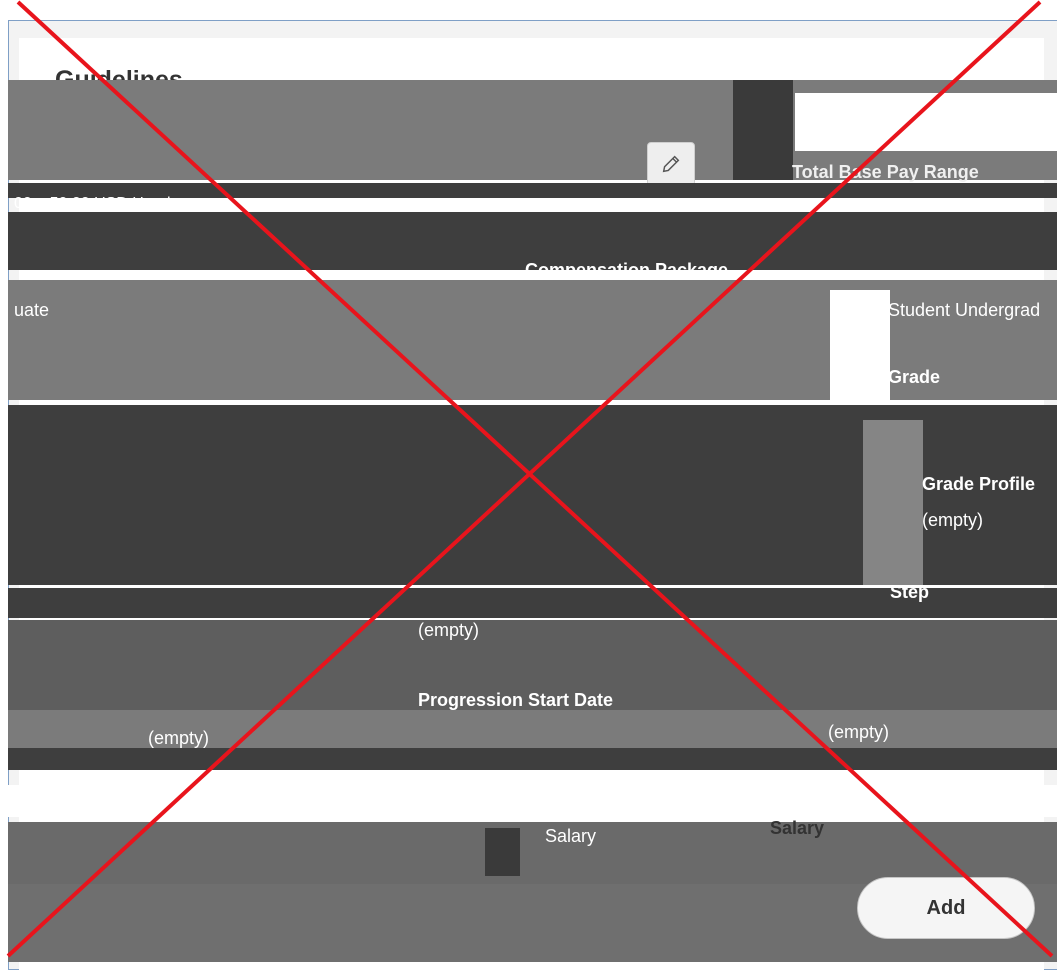 The height and width of the screenshot is (978, 1057). I want to click on pencil-icon, so click(671, 164).